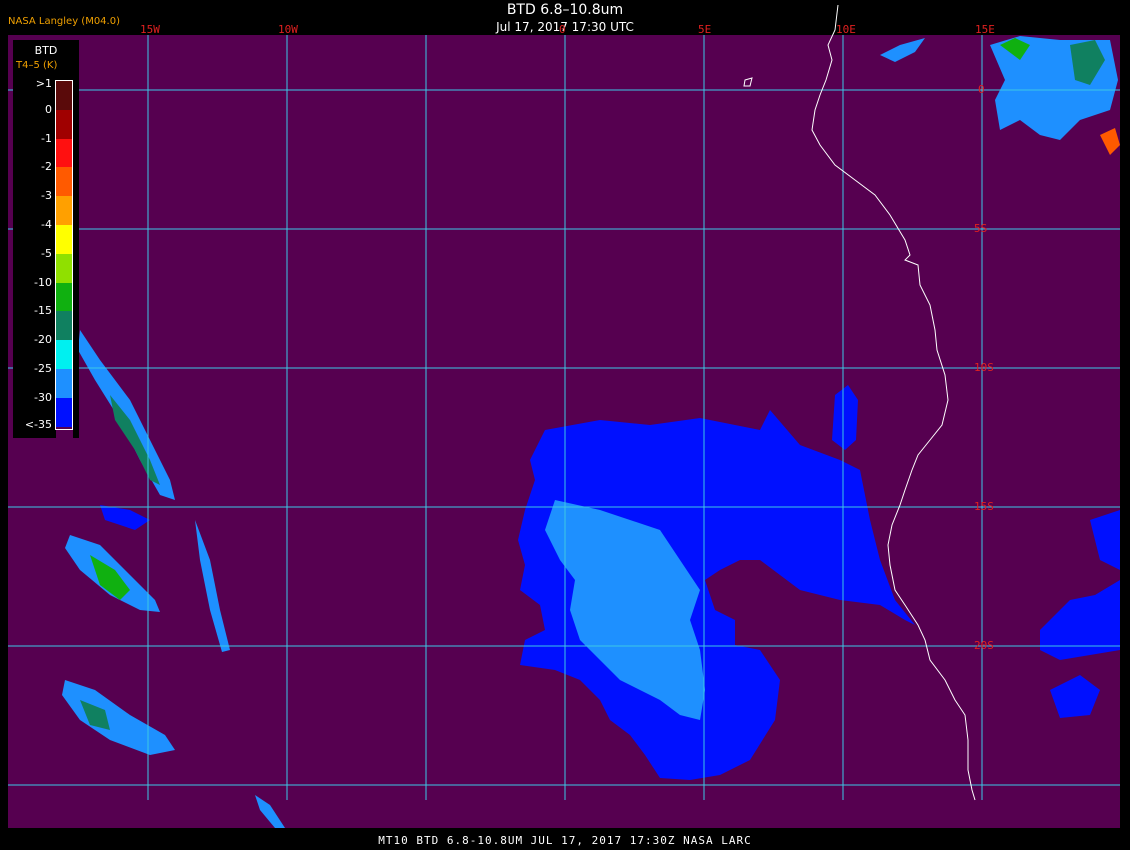 The image size is (1130, 850). Describe the element at coordinates (48, 109) in the screenshot. I see `legend-label: 0` at that location.